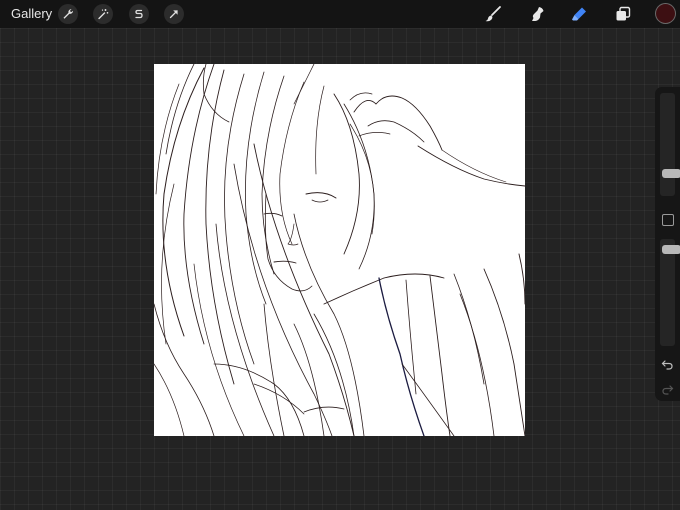 This screenshot has height=510, width=680. What do you see at coordinates (665, 13) in the screenshot?
I see `color-picker-swatch` at bounding box center [665, 13].